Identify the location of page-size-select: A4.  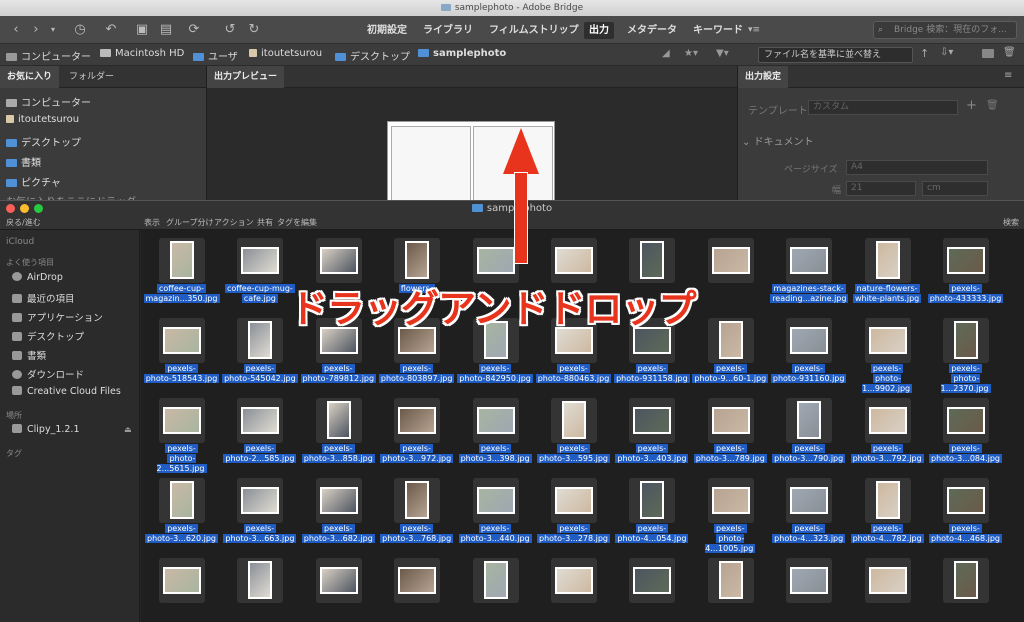
(917, 167).